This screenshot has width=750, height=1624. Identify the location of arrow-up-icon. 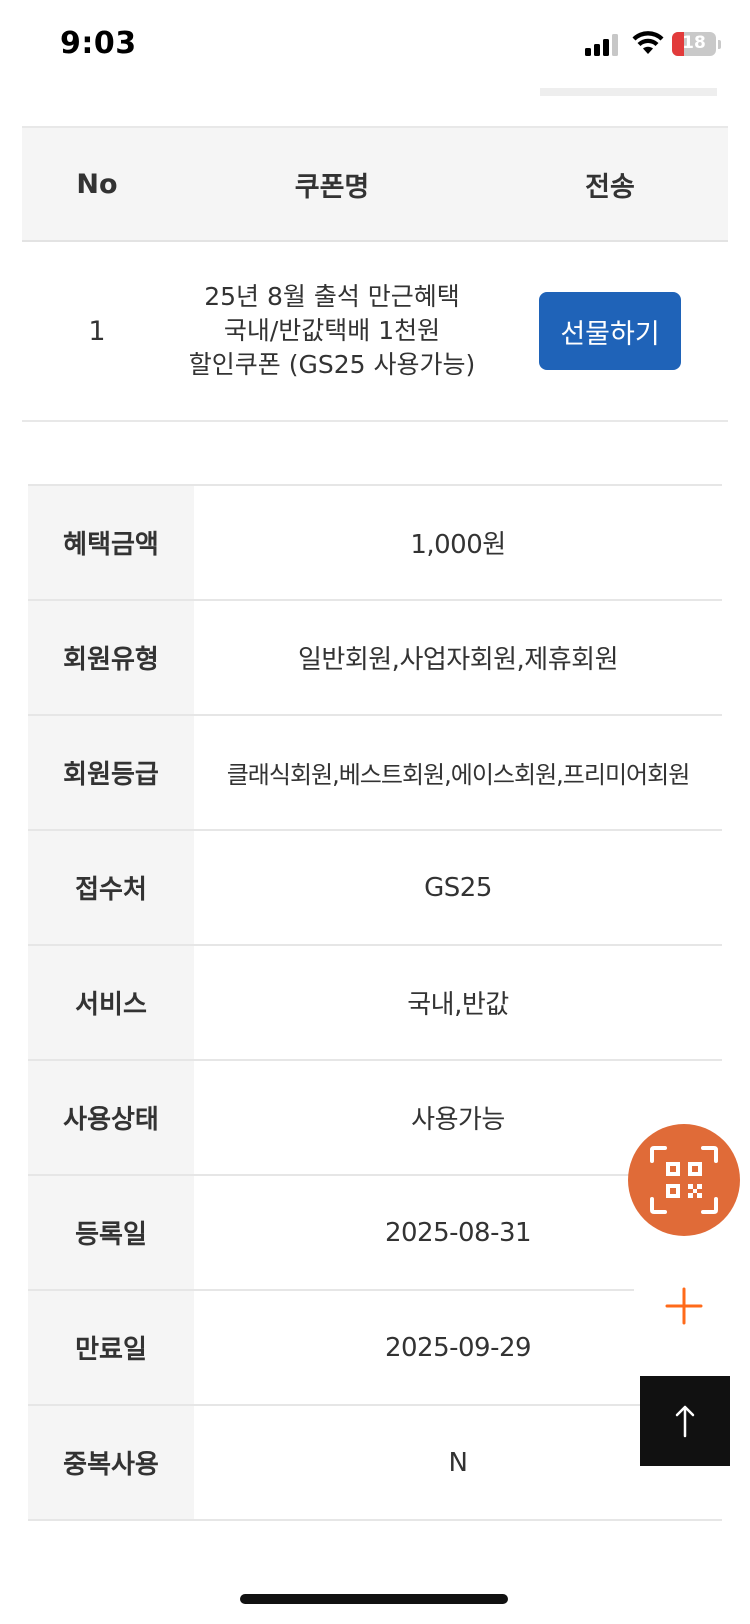
(685, 1421).